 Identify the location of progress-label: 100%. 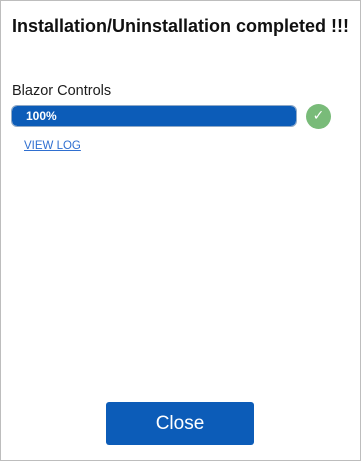
(41, 116).